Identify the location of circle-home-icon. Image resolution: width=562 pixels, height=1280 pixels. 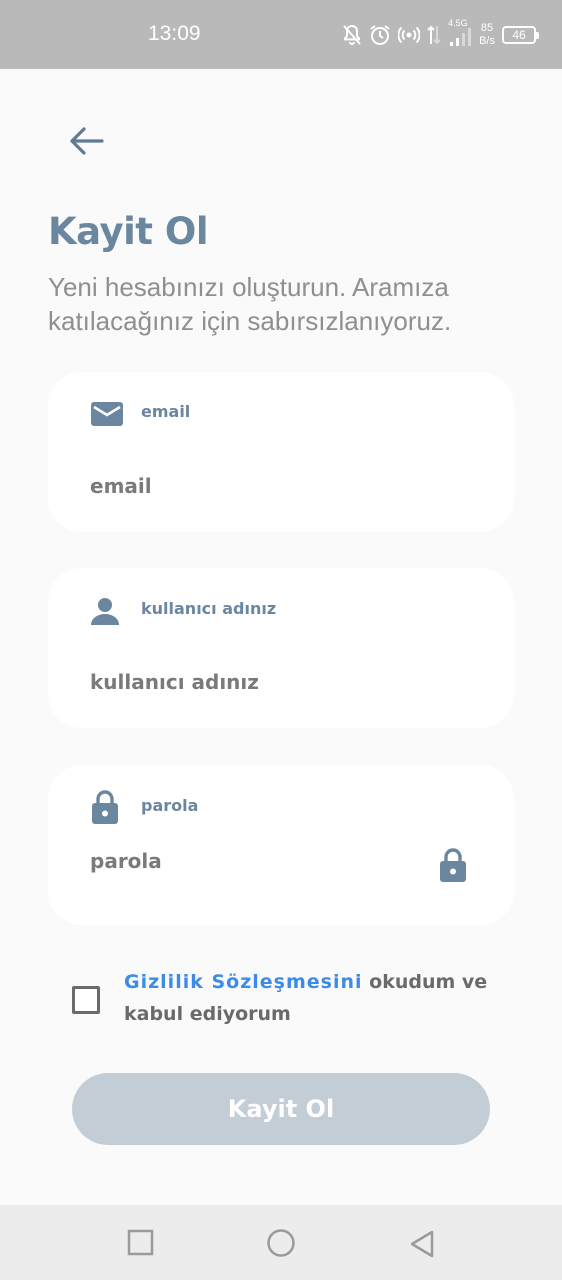
(281, 1246).